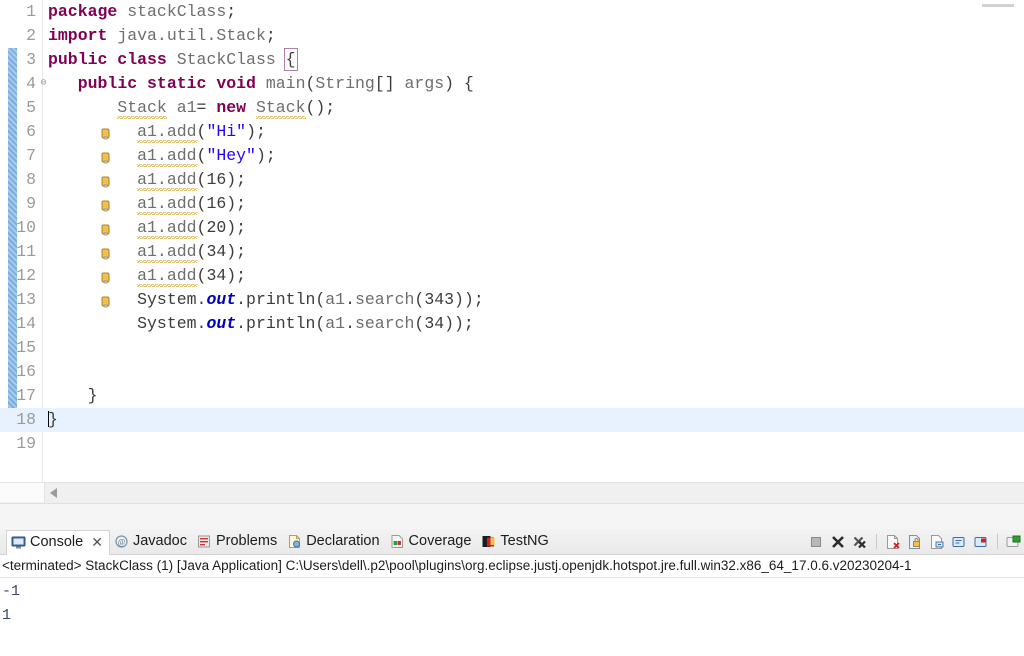 This screenshot has height=656, width=1024. Describe the element at coordinates (838, 542) in the screenshot. I see `remove-launch-icon` at that location.